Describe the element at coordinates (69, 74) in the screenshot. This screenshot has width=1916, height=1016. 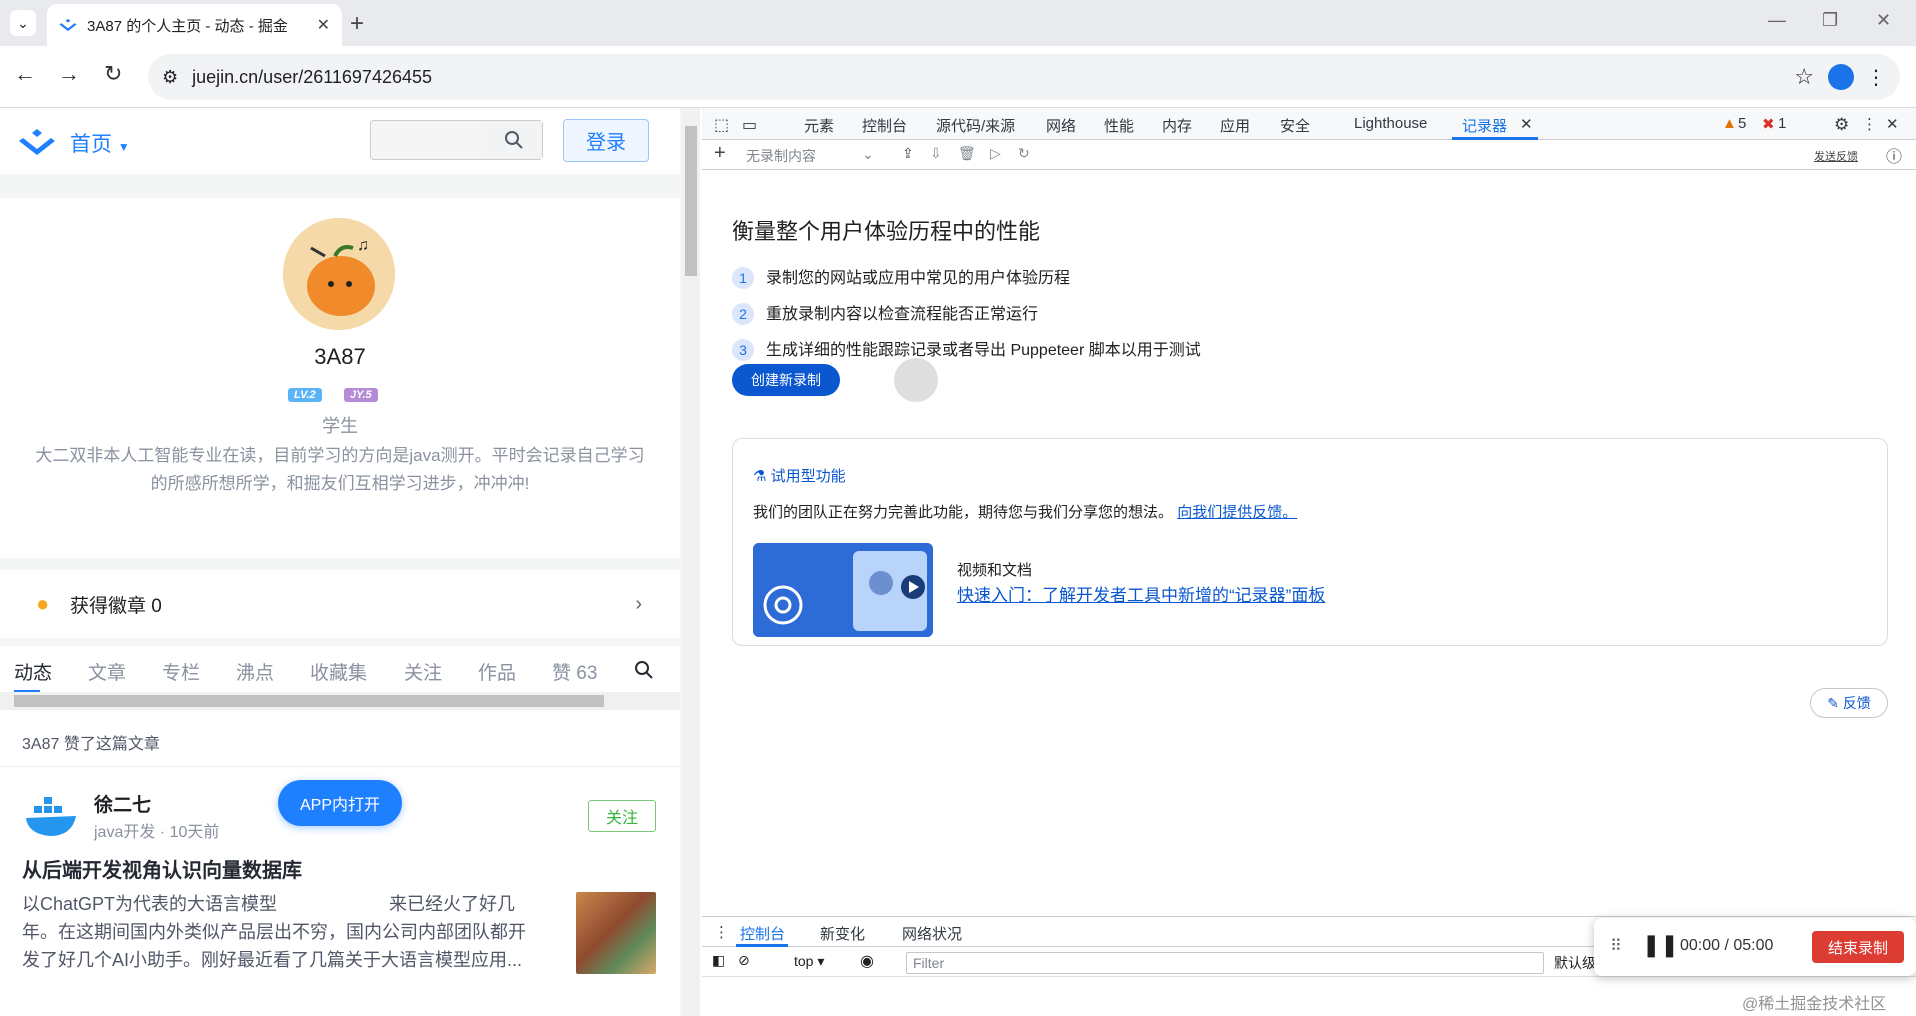
I see `forward-icon: →` at that location.